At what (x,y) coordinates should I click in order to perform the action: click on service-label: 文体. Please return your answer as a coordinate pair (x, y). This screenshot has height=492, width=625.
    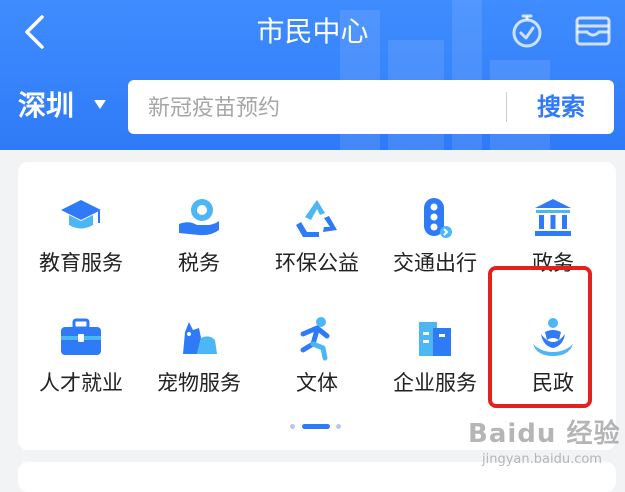
    Looking at the image, I should click on (317, 383).